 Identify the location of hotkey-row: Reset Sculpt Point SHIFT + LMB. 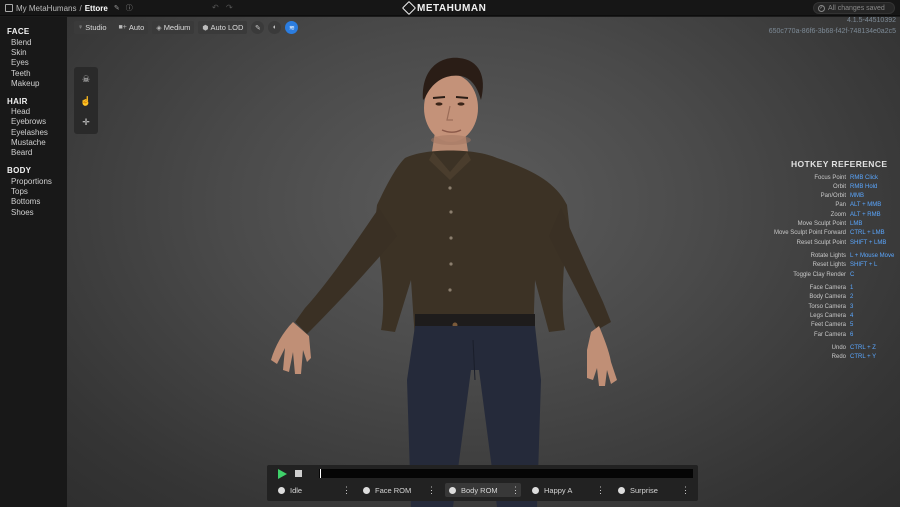
(820, 244).